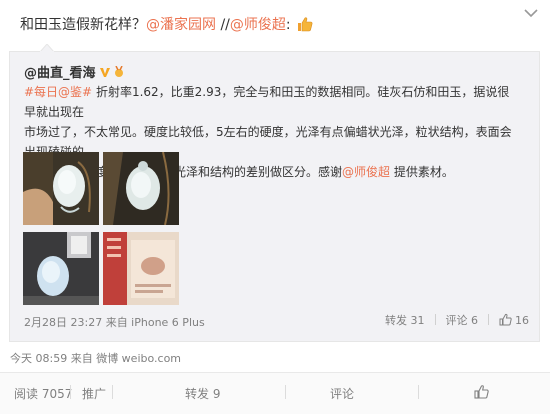 This screenshot has width=550, height=414. Describe the element at coordinates (522, 320) in the screenshot. I see `original-like-count: 16` at that location.